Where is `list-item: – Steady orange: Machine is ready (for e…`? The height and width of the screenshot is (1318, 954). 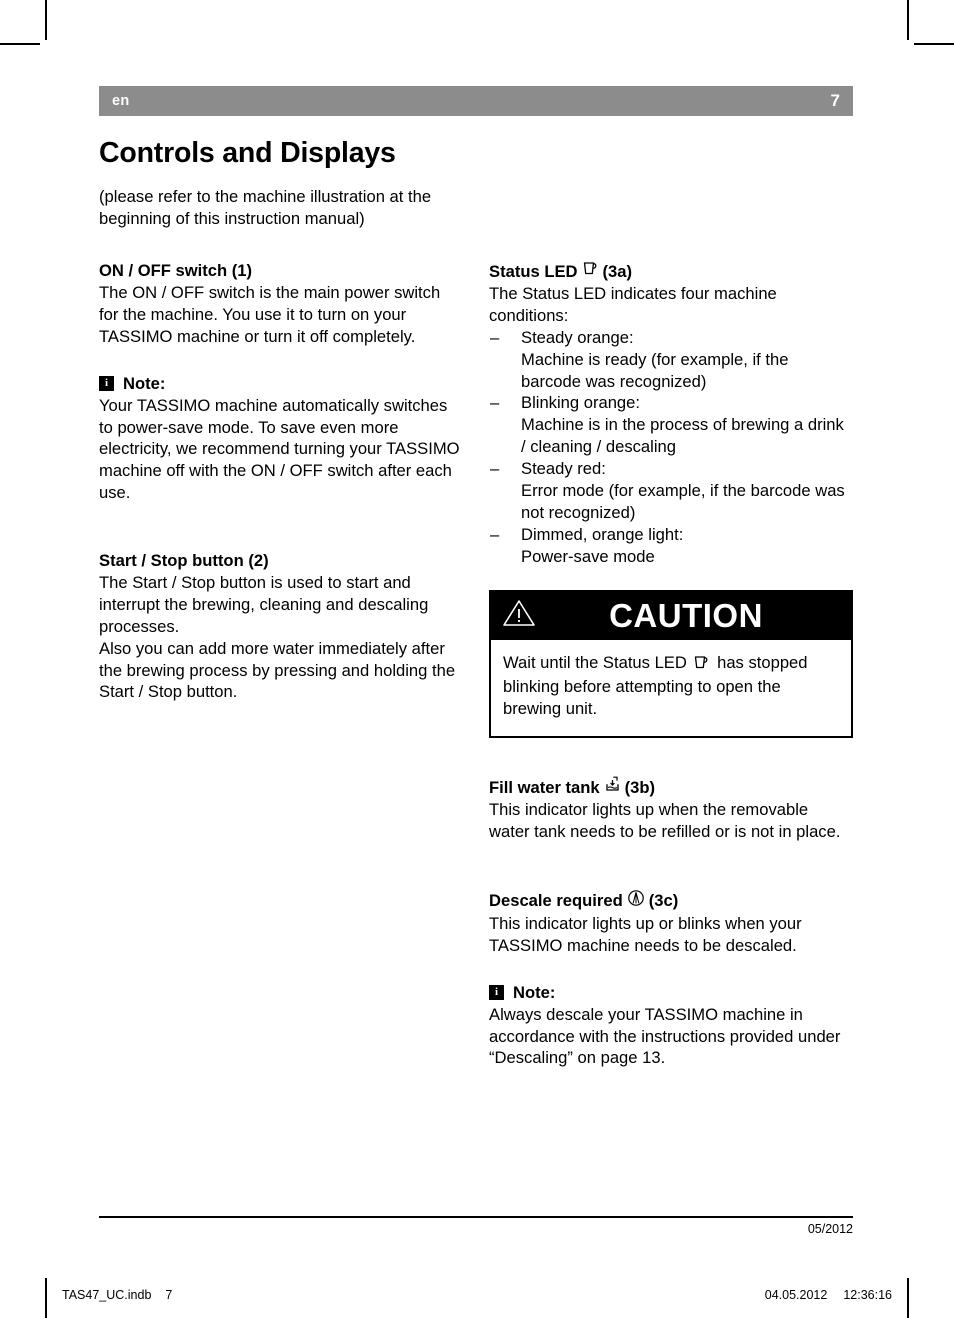 list-item: – Steady orange: Machine is ready (for e… is located at coordinates (671, 360).